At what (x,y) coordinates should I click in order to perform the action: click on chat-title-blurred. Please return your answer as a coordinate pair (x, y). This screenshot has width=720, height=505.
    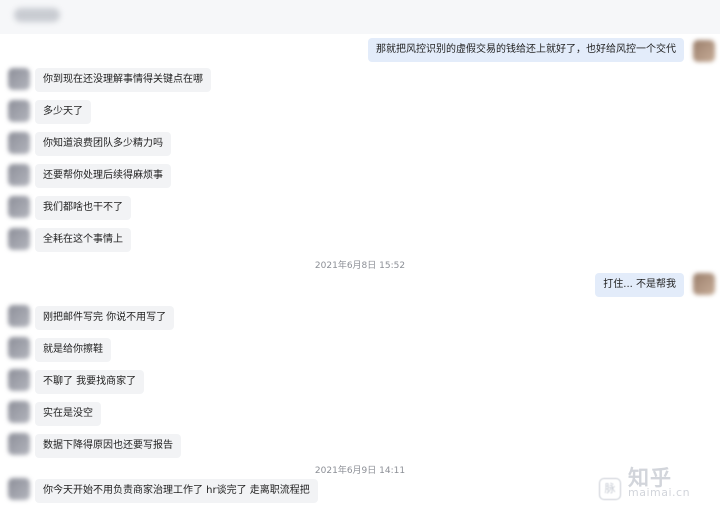
    Looking at the image, I should click on (37, 15).